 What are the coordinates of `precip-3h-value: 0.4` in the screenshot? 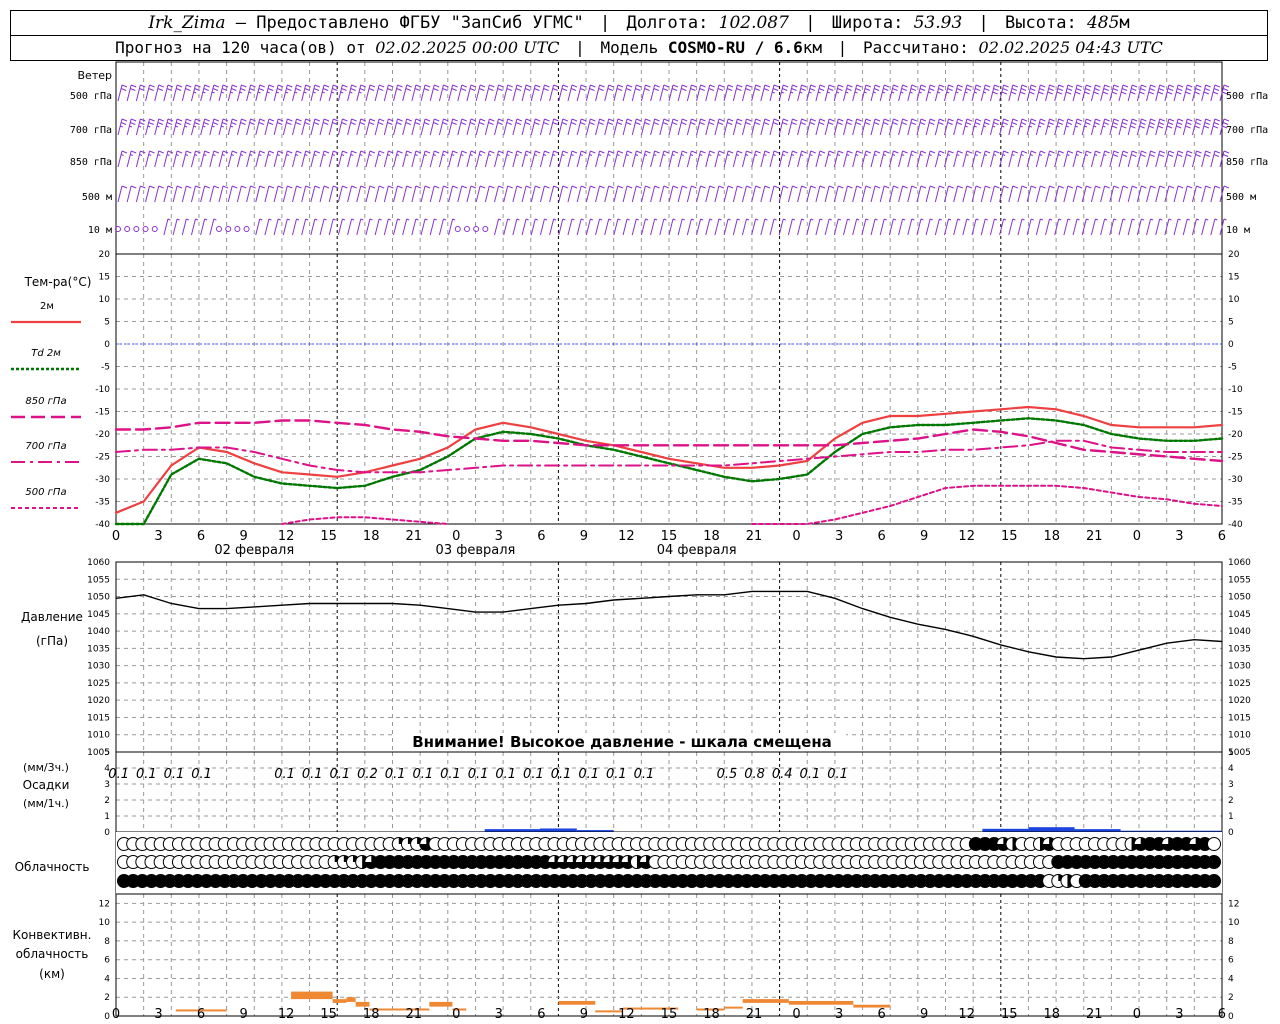 It's located at (782, 774).